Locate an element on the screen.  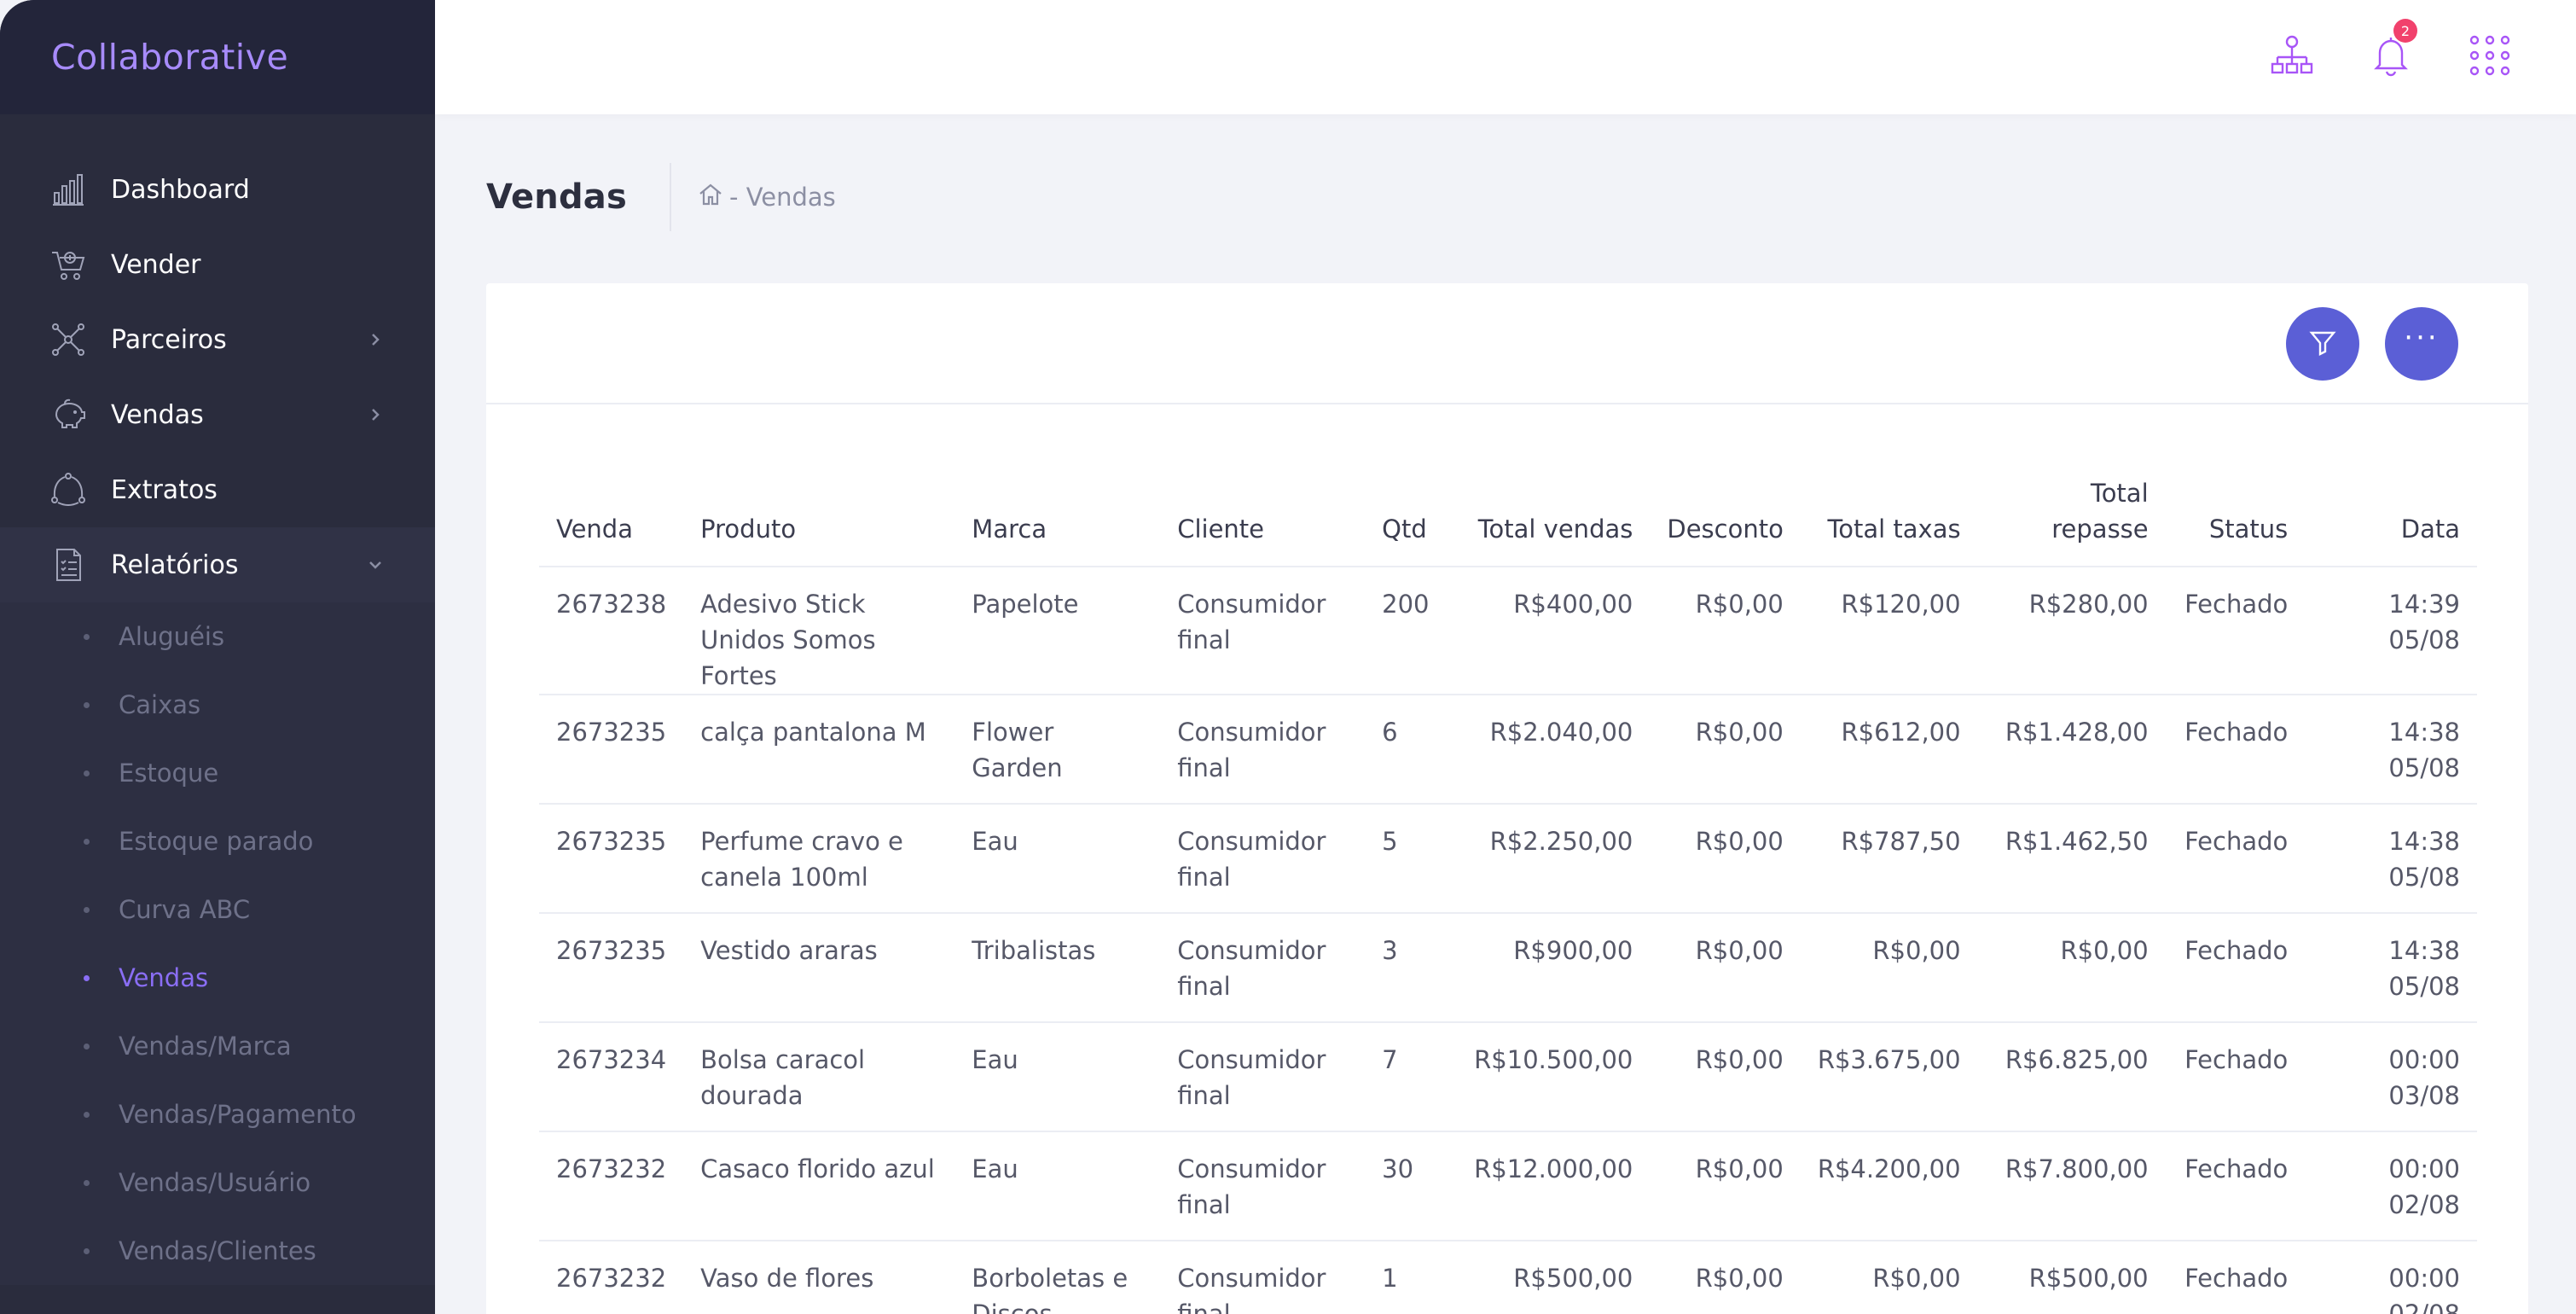
sidebar-item-relatorios: Relatórios is located at coordinates (217, 564).